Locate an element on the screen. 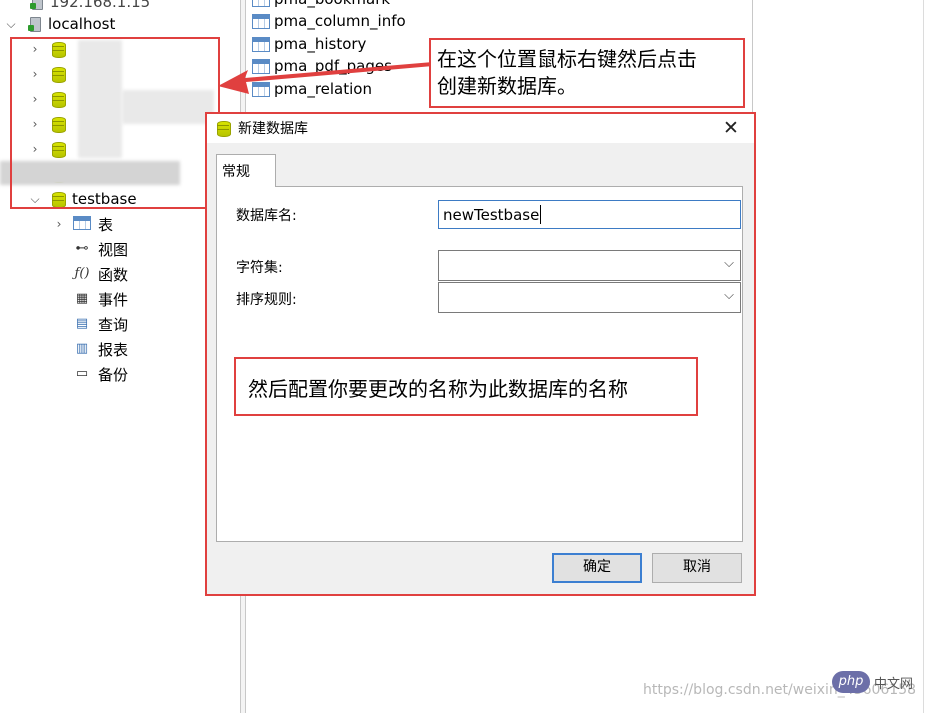  tree-child-backups: ▭ 备份 is located at coordinates (100, 374).